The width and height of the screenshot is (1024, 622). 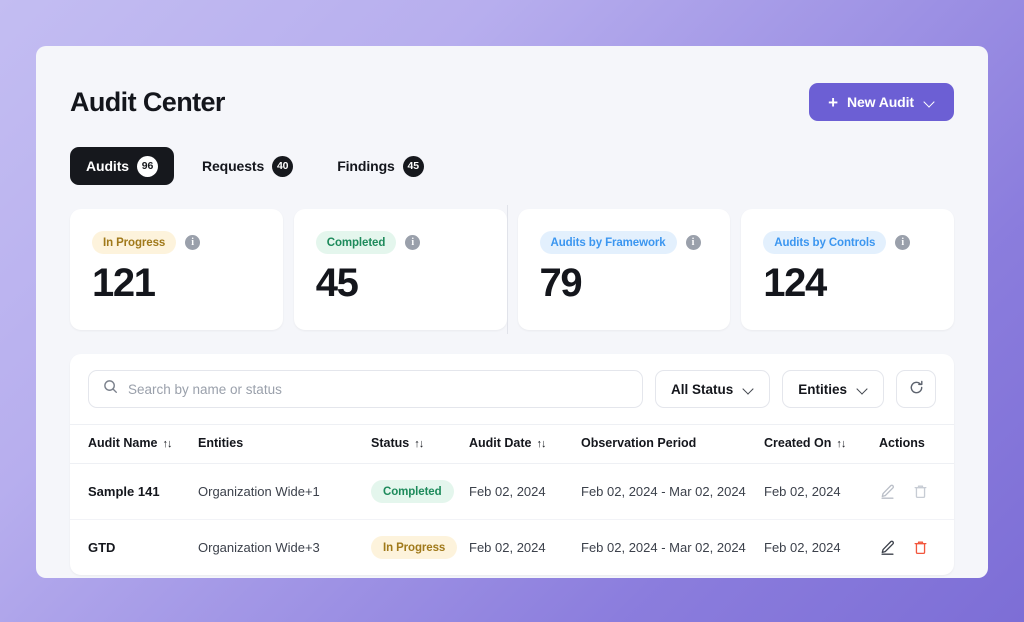 I want to click on new-audit-label: New Audit, so click(x=880, y=102).